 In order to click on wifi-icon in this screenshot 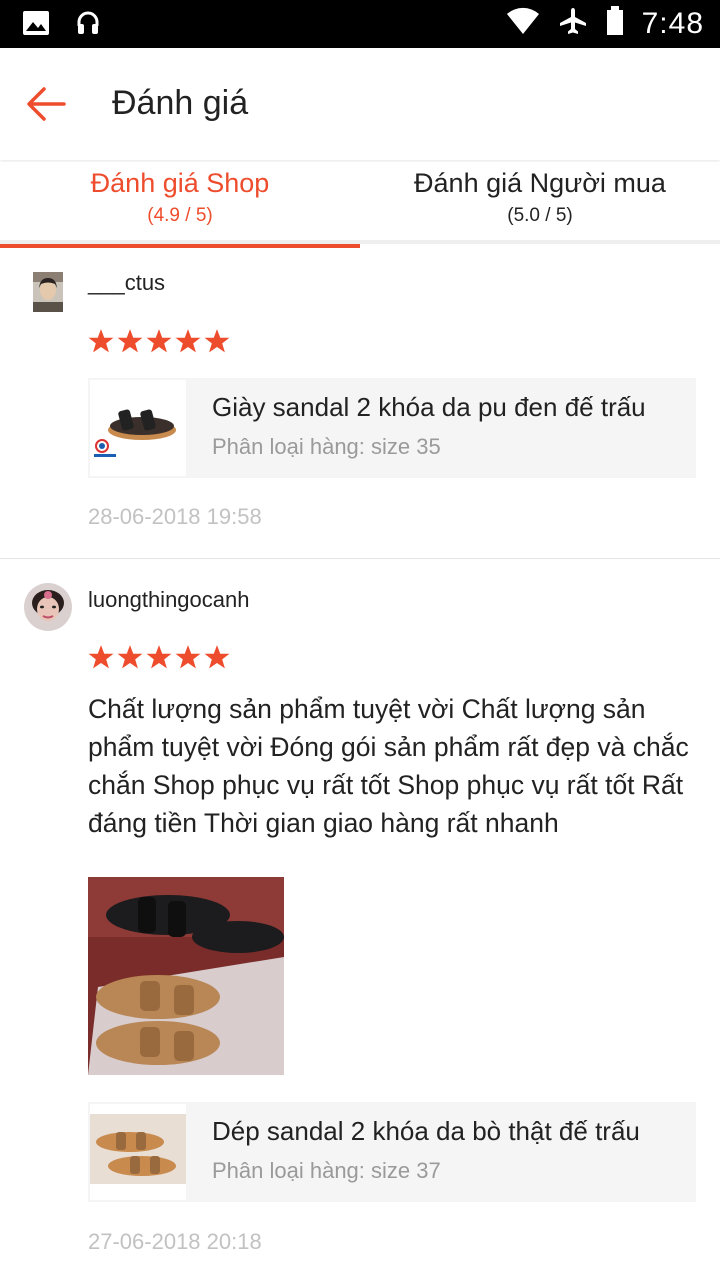, I will do `click(523, 23)`.